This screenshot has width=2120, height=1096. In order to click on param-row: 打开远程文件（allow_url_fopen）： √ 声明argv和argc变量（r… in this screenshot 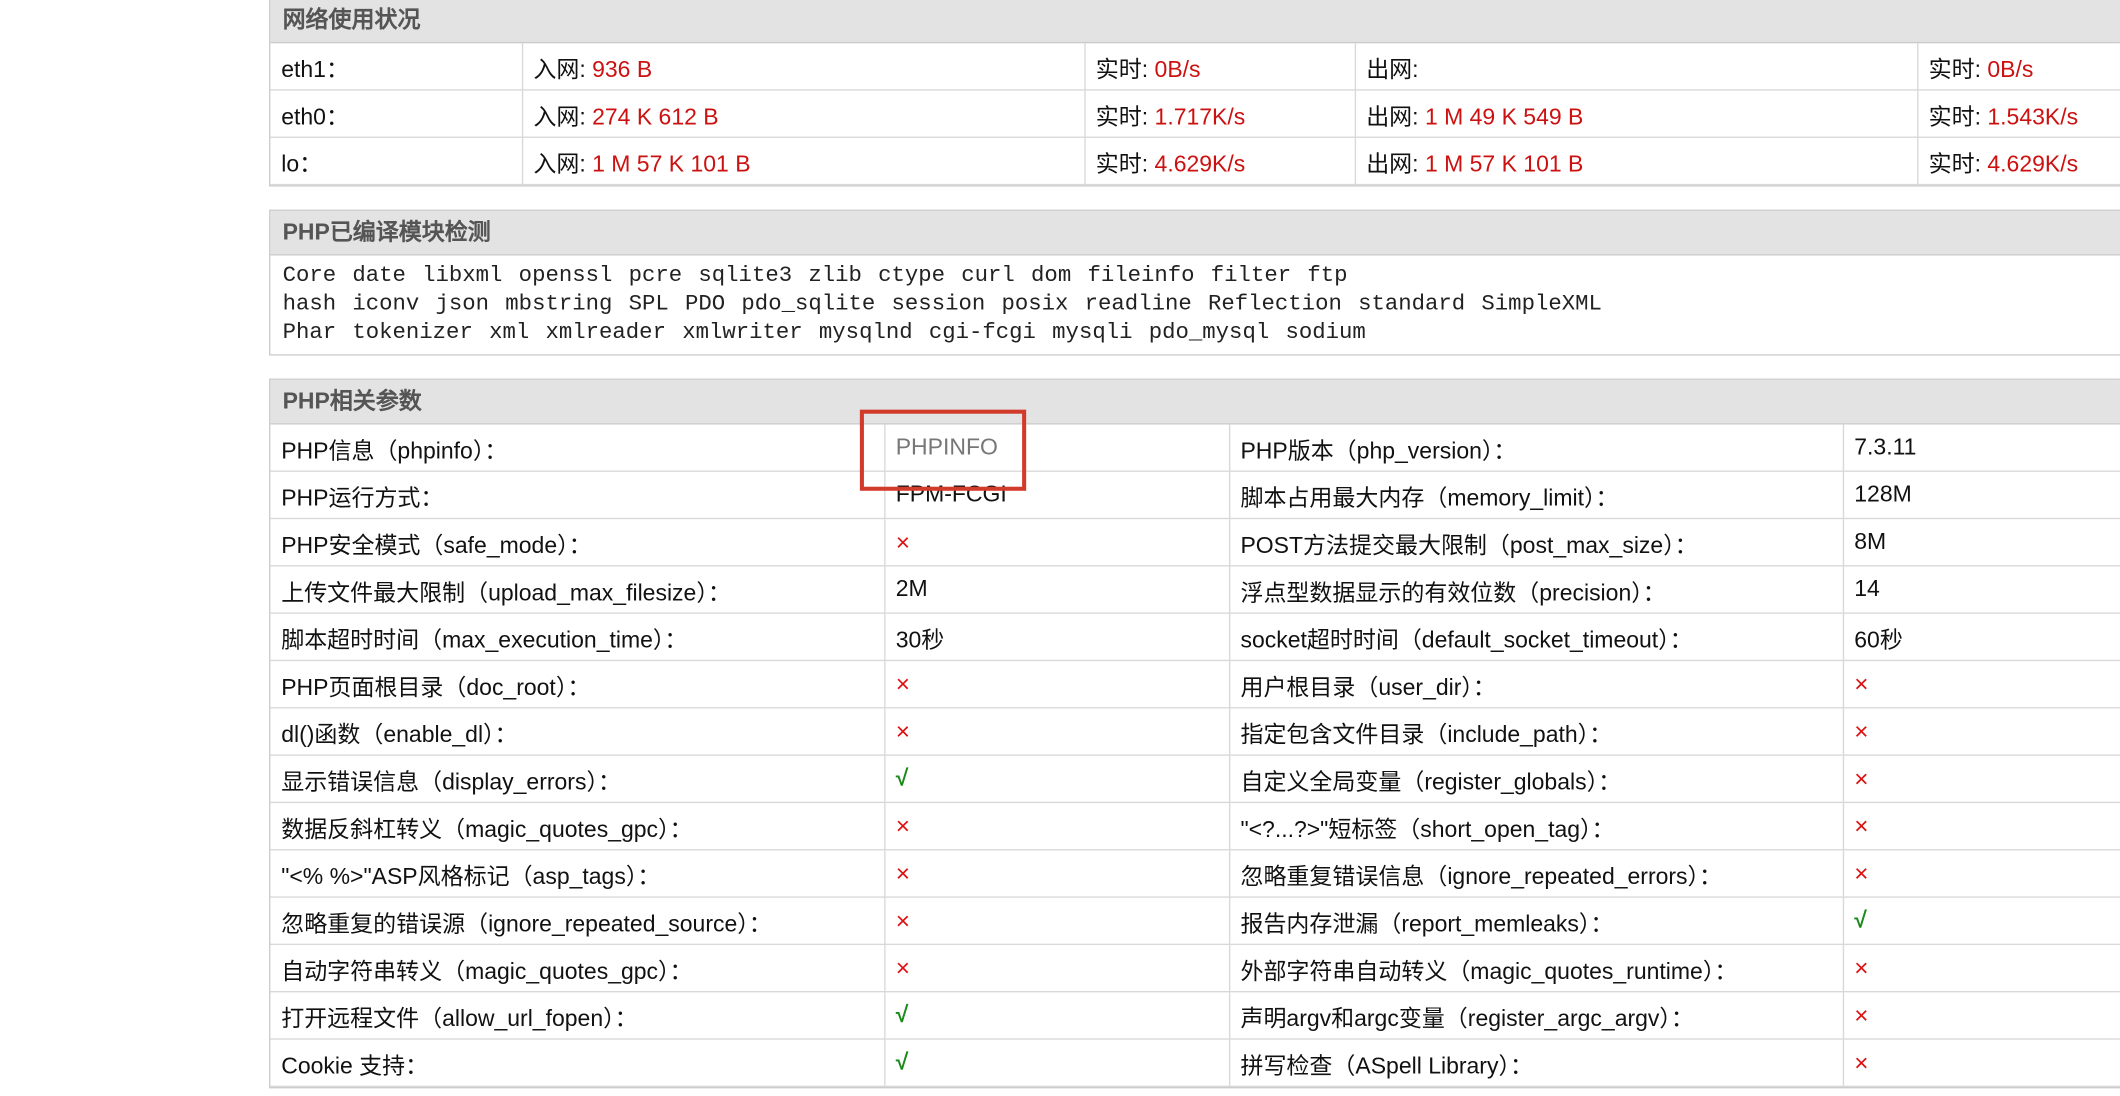, I will do `click(1195, 1015)`.